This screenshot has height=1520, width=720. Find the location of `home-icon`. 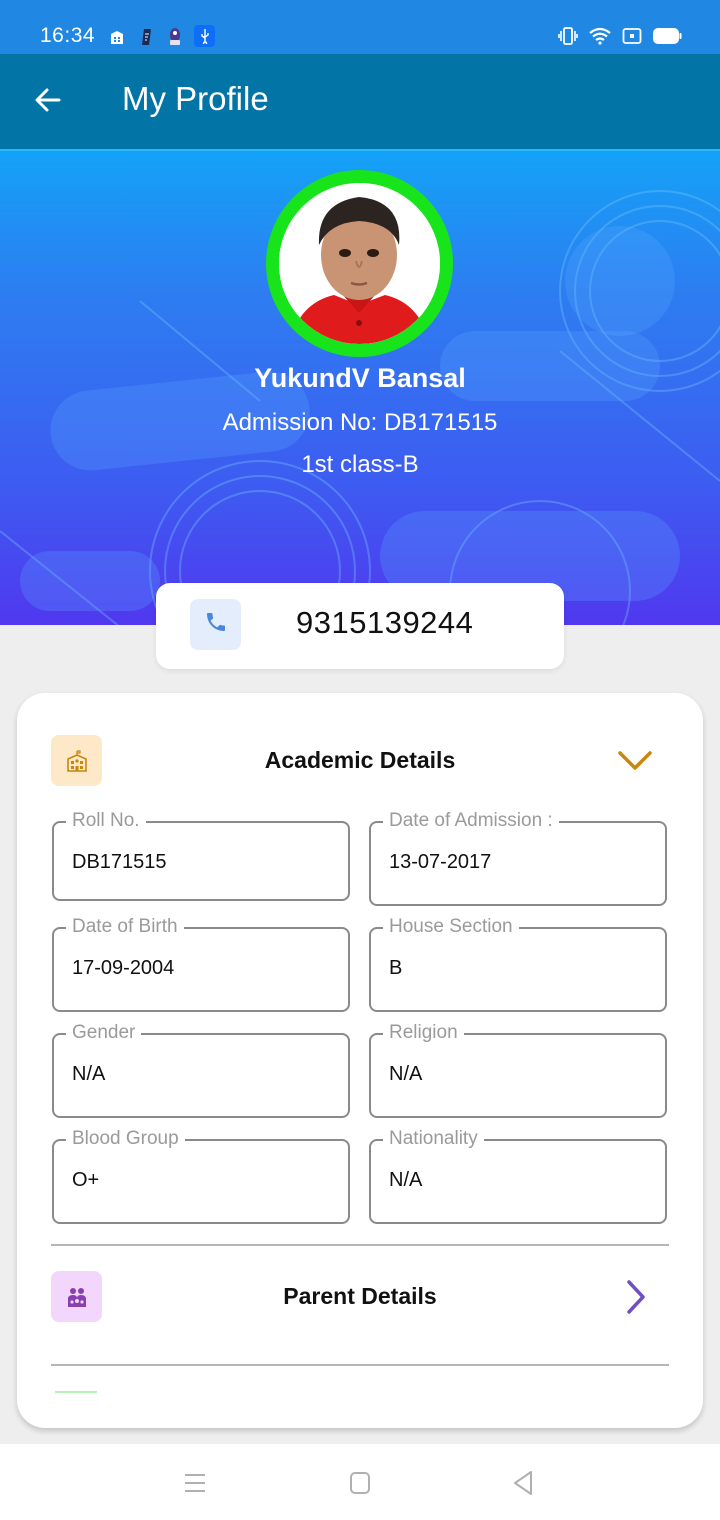

home-icon is located at coordinates (360, 1483).